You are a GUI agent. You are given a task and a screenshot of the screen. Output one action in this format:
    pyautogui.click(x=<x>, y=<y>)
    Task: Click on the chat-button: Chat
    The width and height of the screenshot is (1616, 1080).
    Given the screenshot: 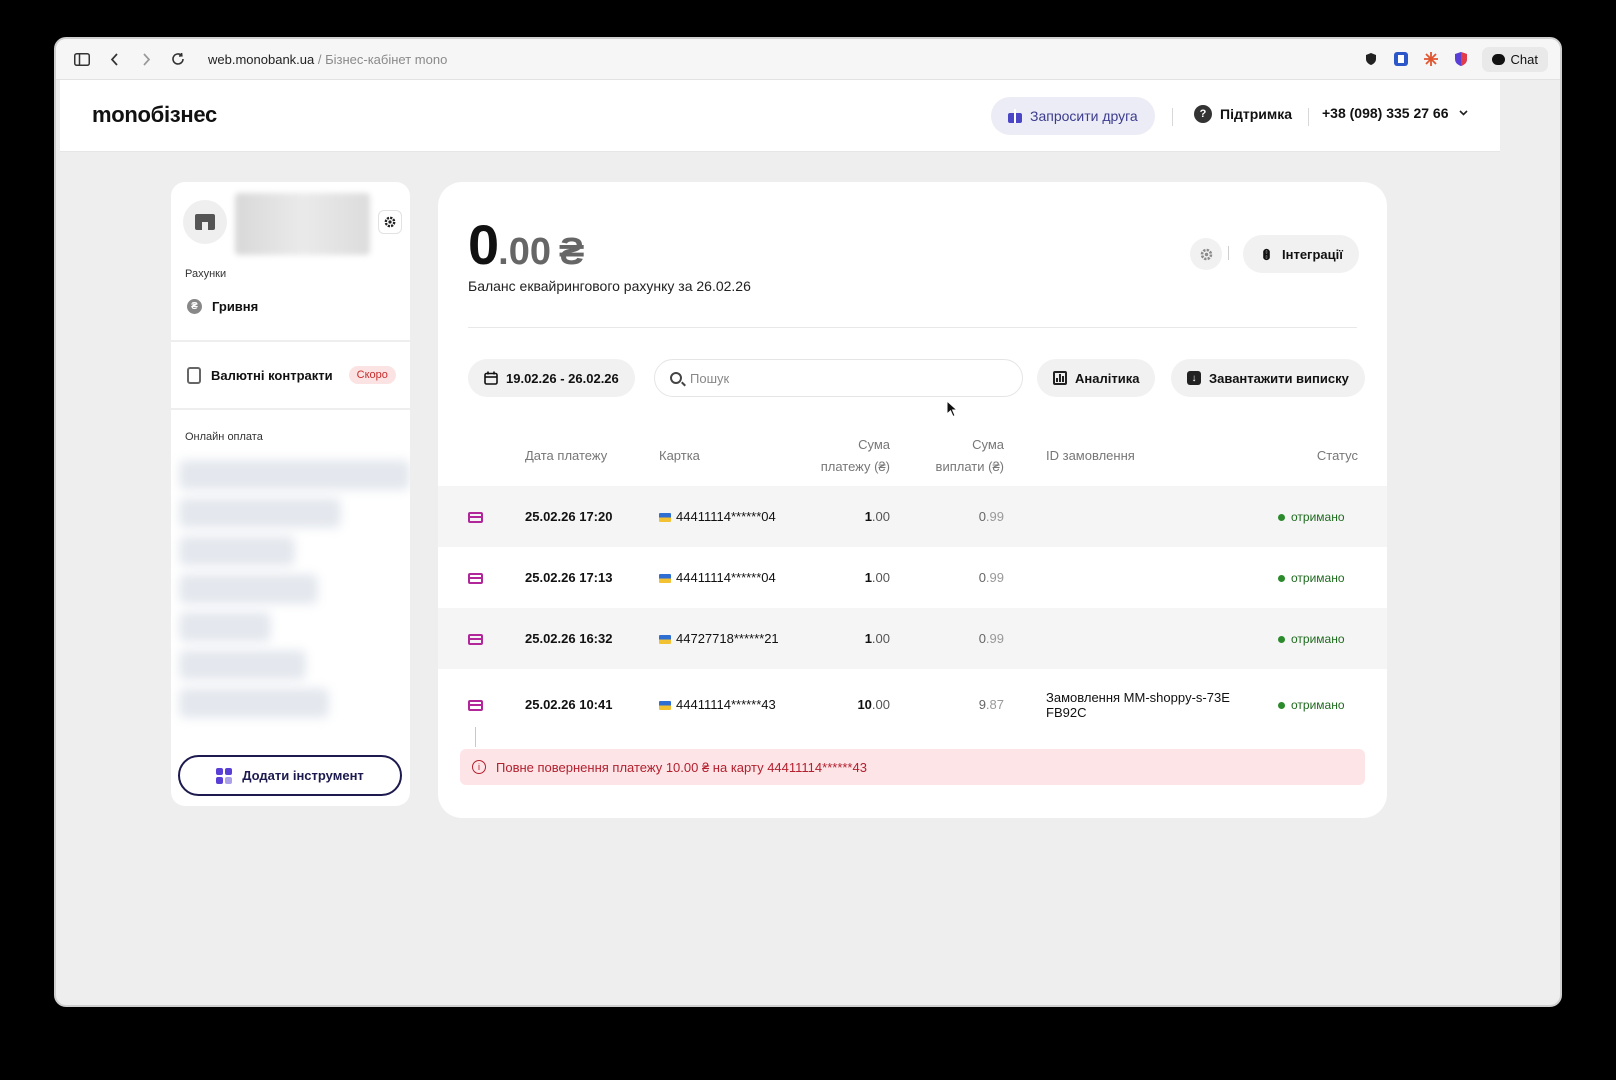 What is the action you would take?
    pyautogui.click(x=1514, y=59)
    